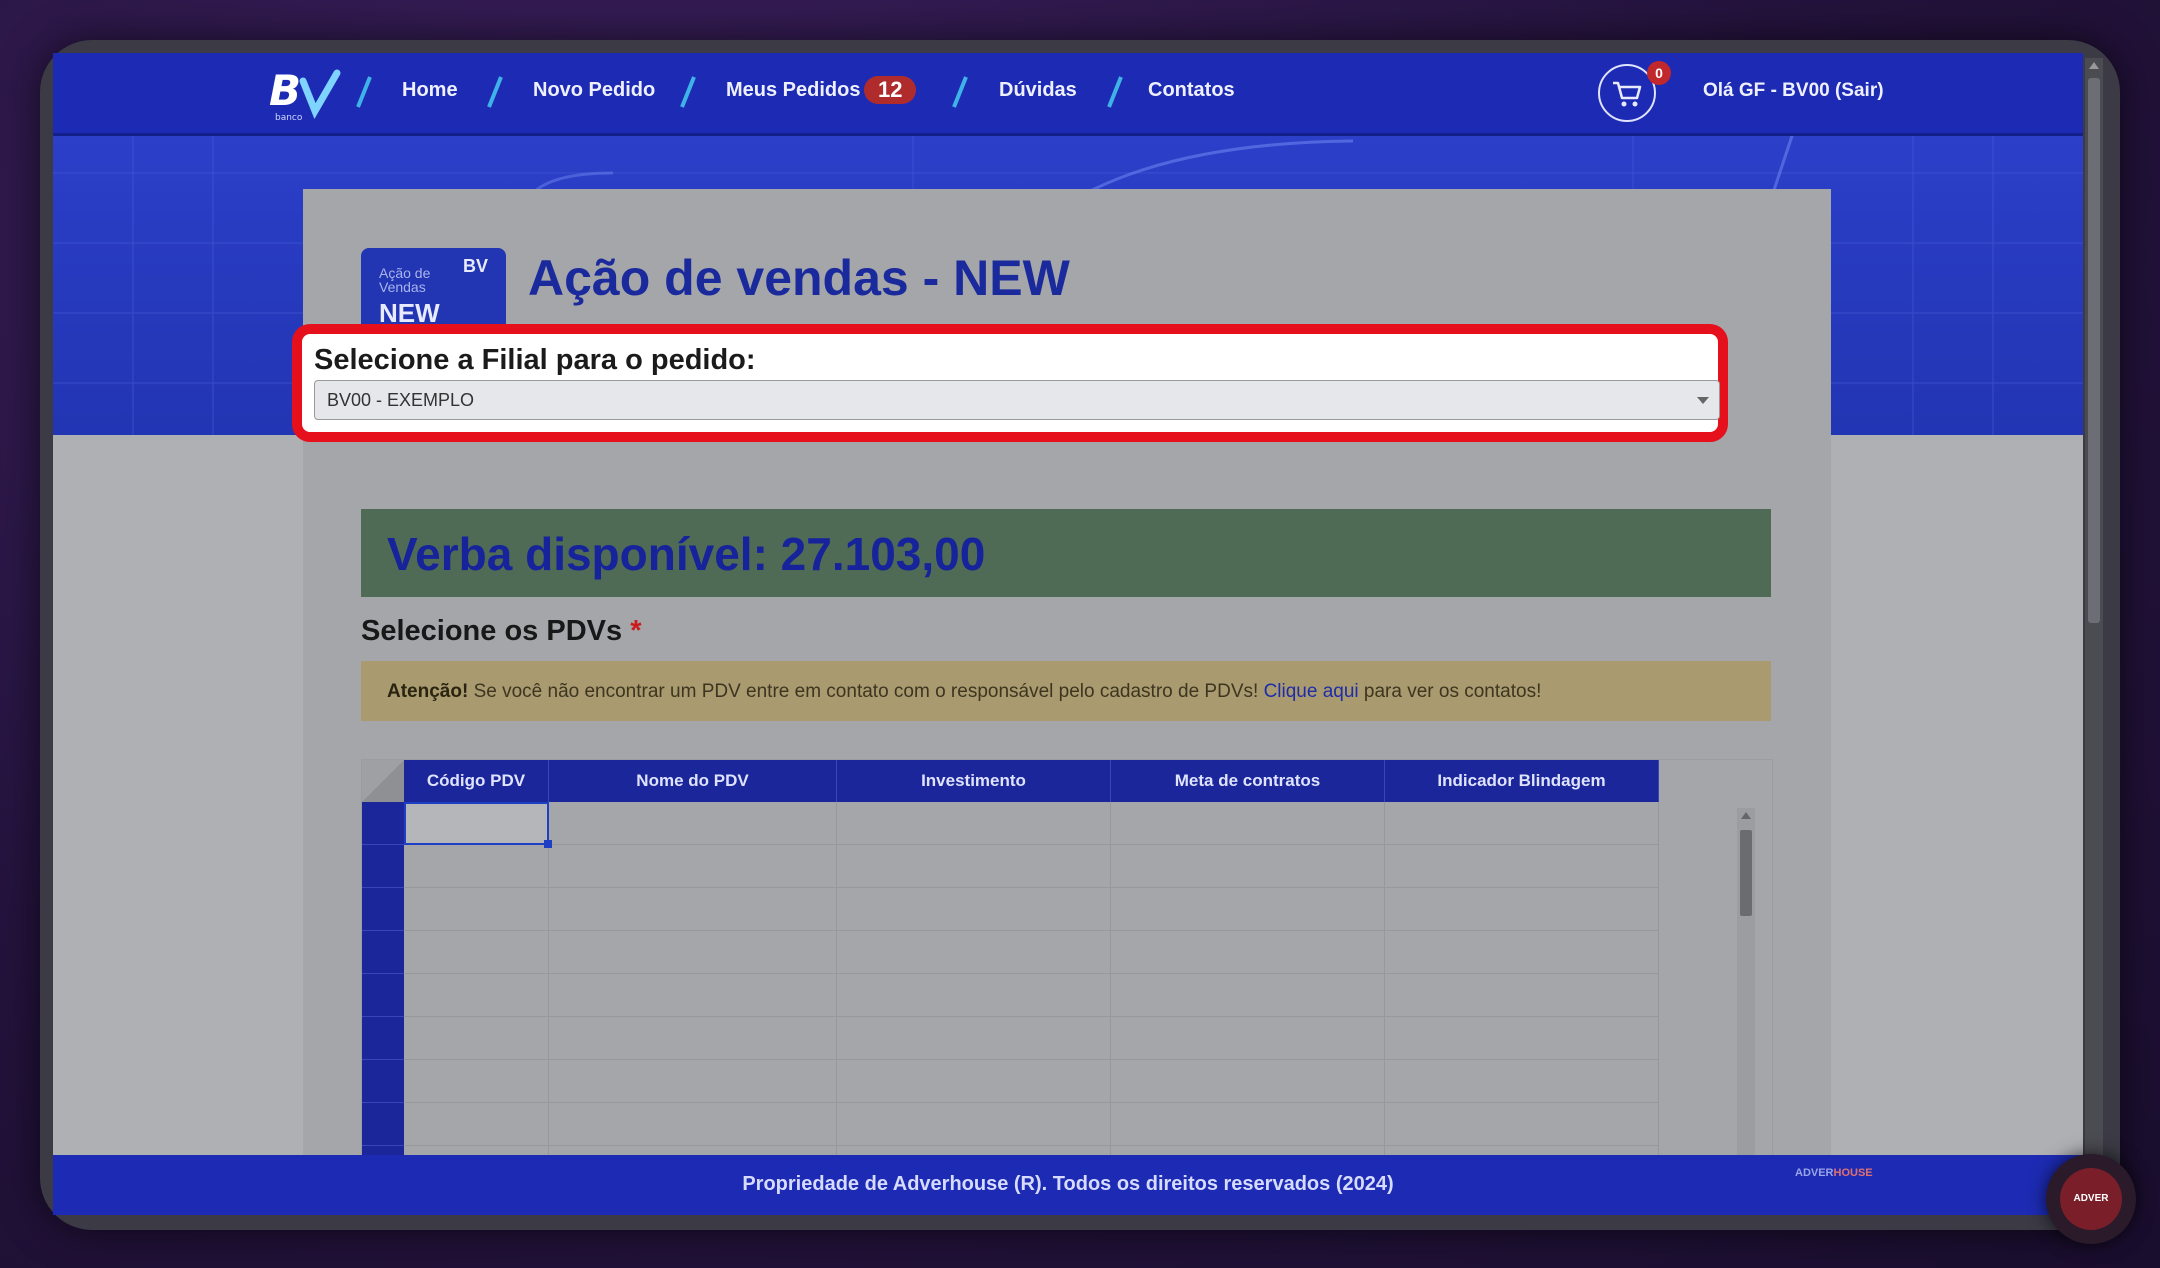  What do you see at coordinates (1659, 73) in the screenshot?
I see `cart-count-badge: 0` at bounding box center [1659, 73].